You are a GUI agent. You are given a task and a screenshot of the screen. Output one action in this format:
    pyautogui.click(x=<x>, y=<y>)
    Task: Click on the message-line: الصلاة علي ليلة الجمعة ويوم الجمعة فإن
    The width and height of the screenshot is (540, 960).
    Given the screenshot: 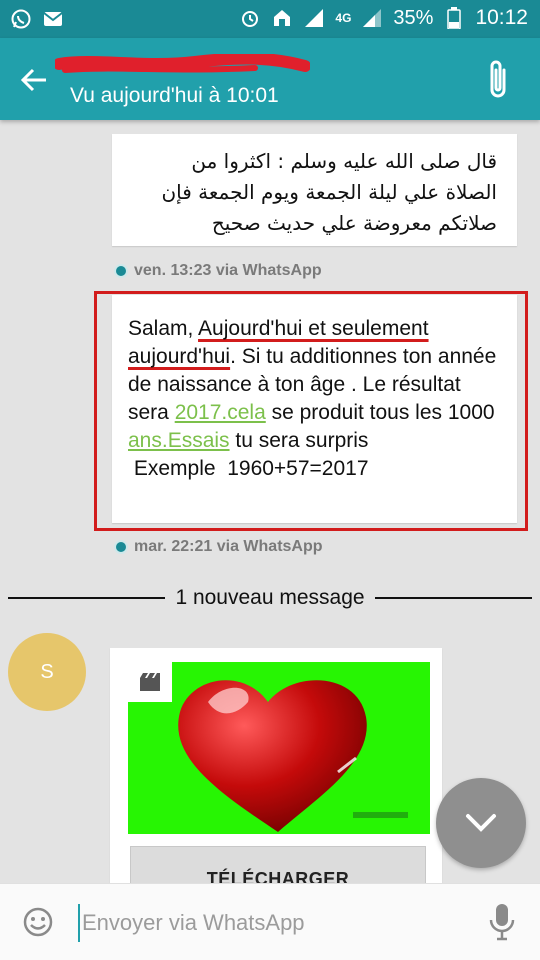 What is the action you would take?
    pyautogui.click(x=329, y=192)
    